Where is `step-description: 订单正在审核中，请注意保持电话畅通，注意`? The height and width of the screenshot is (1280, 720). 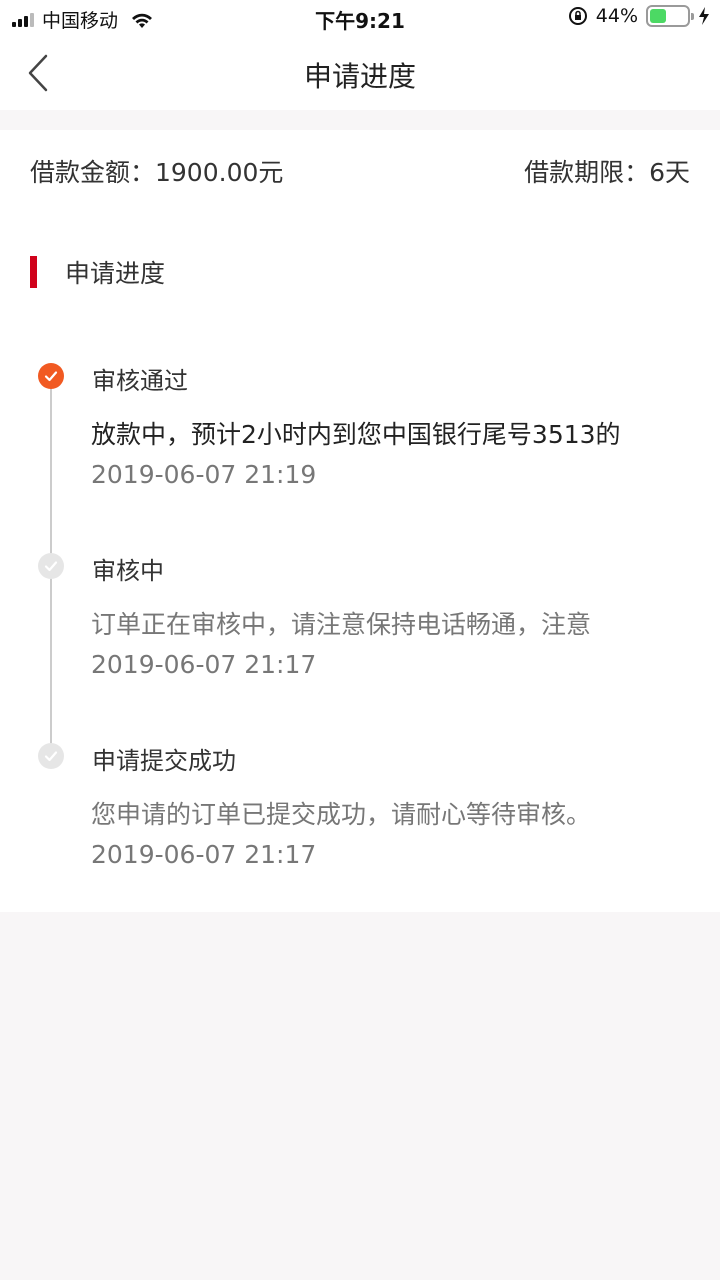
step-description: 订单正在审核中，请注意保持电话畅通，注意 is located at coordinates (341, 624).